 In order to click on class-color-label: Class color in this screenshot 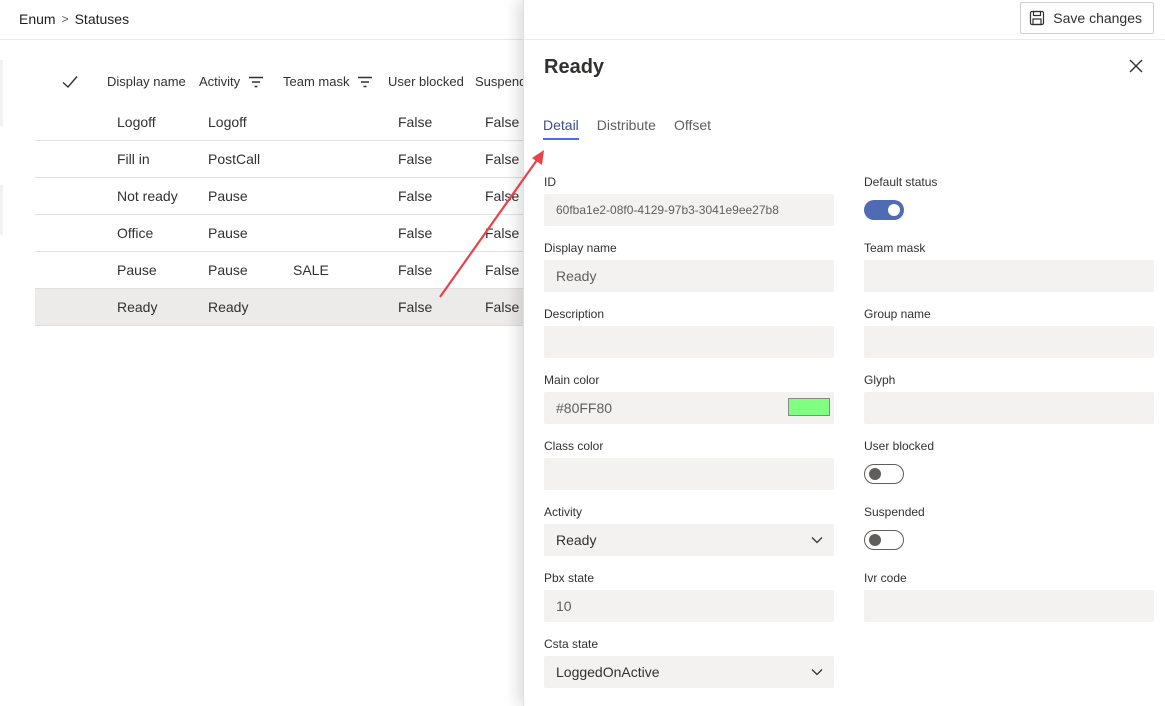, I will do `click(574, 446)`.